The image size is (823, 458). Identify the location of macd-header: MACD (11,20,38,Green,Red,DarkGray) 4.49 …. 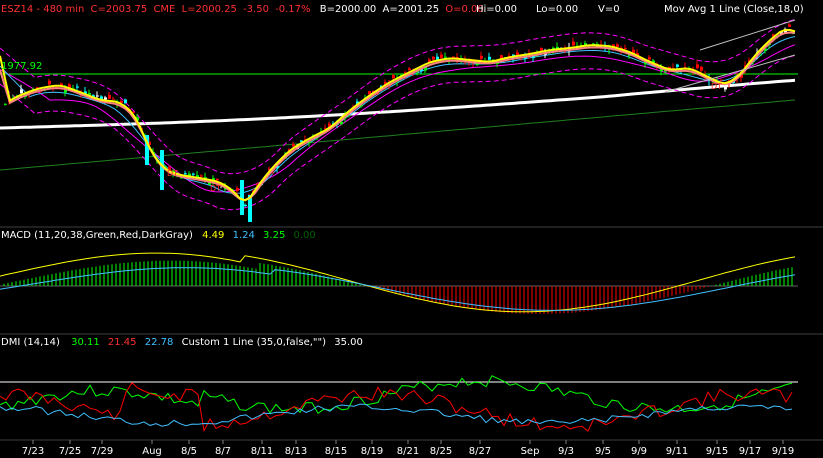
(158, 236).